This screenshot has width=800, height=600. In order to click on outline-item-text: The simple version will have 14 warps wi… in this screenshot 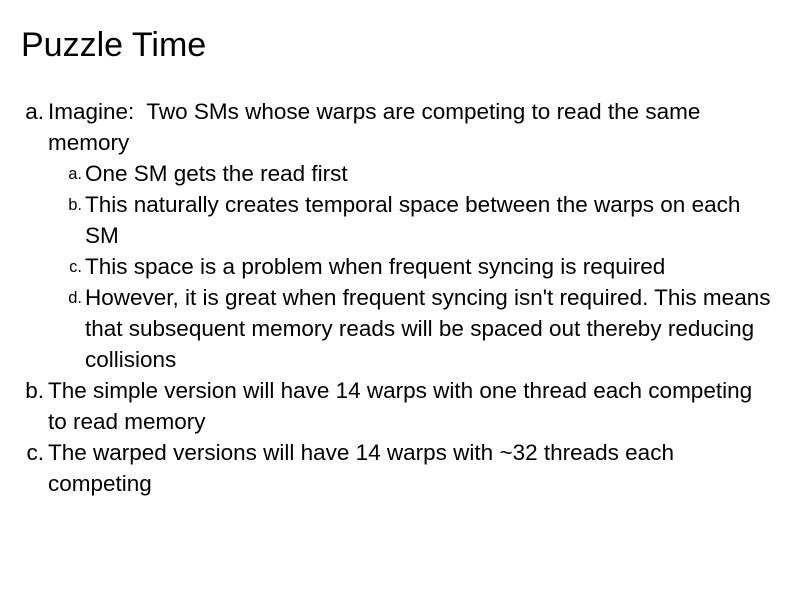, I will do `click(403, 406)`.